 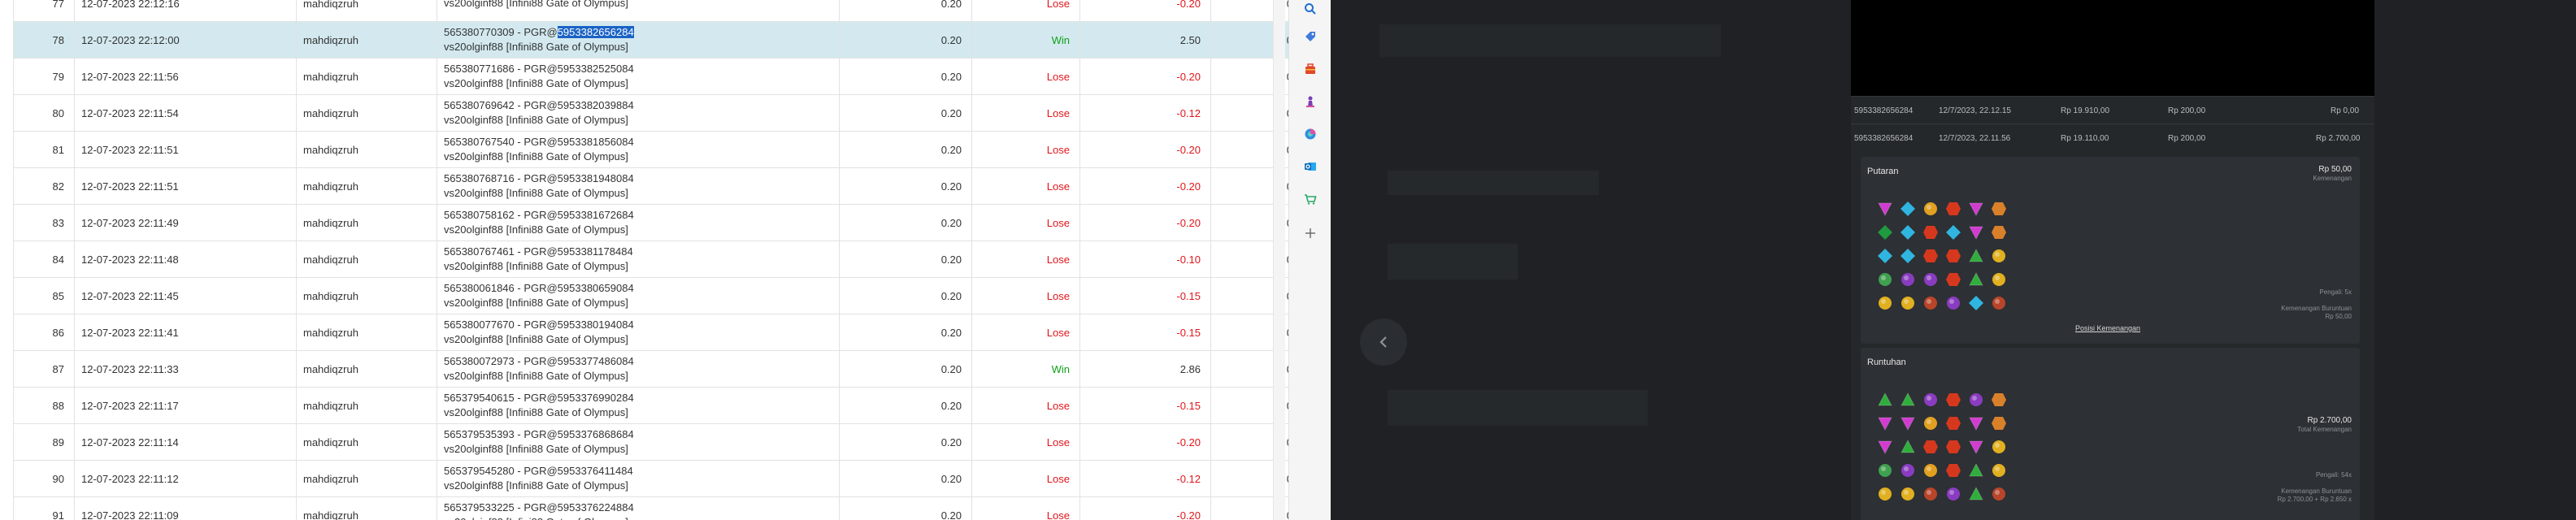 What do you see at coordinates (130, 40) in the screenshot?
I see `row-time: 12-07-2023 22:12:00` at bounding box center [130, 40].